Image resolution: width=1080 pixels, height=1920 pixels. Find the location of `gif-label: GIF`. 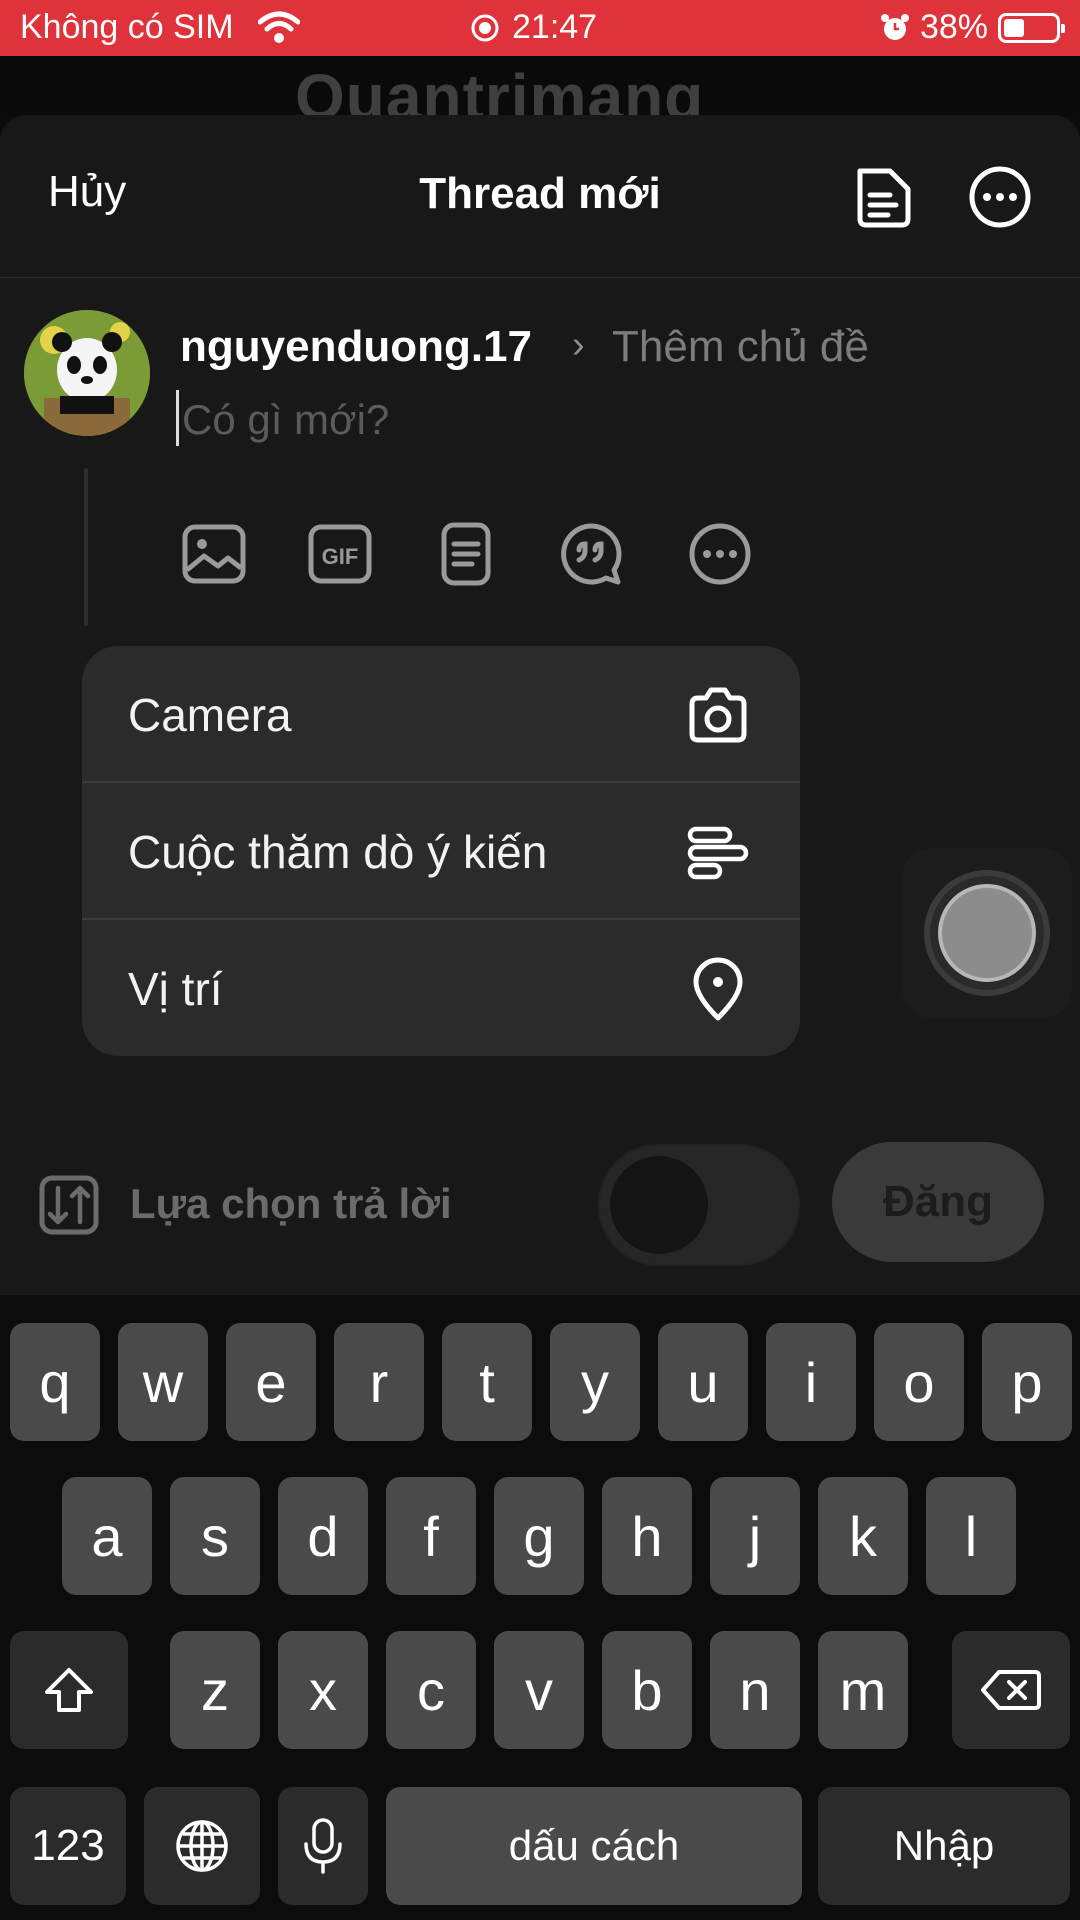

gif-label: GIF is located at coordinates (340, 556).